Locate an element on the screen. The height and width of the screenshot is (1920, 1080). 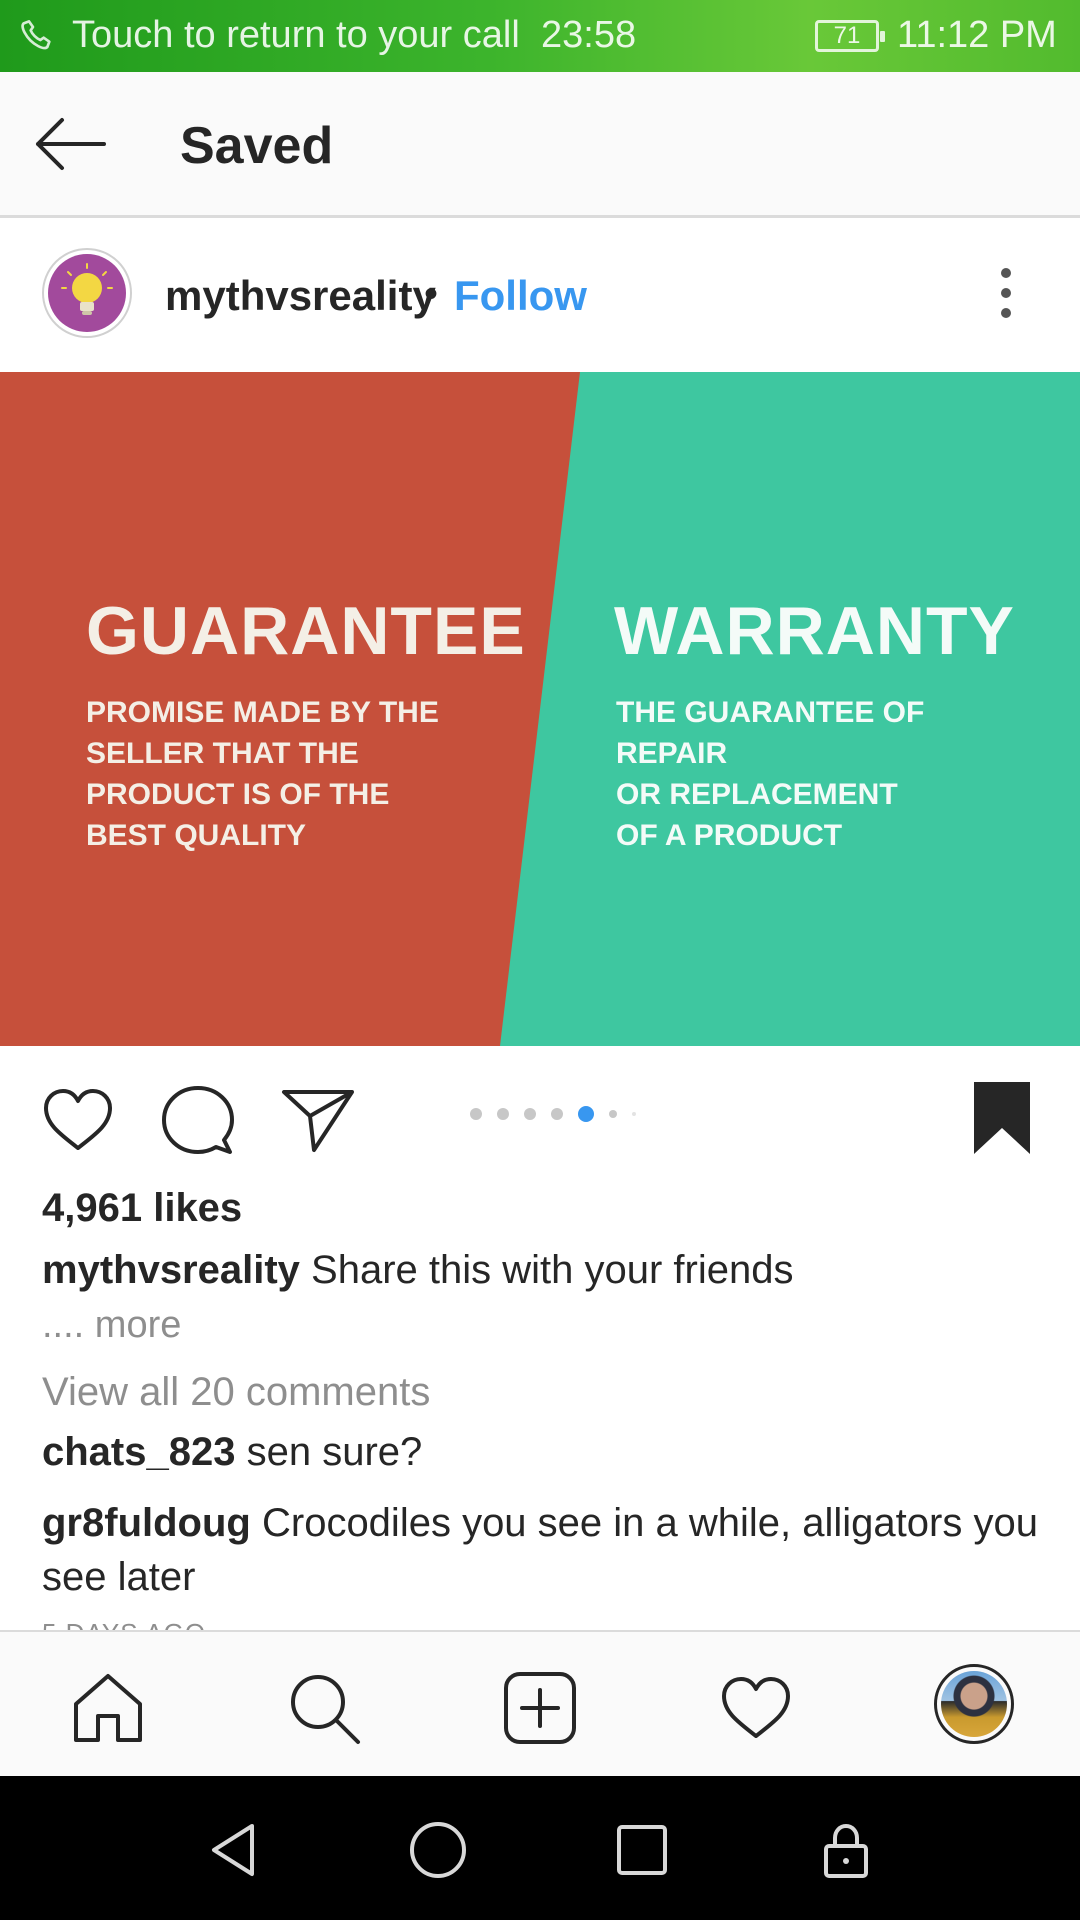
back-arrow-icon is located at coordinates (70, 144).